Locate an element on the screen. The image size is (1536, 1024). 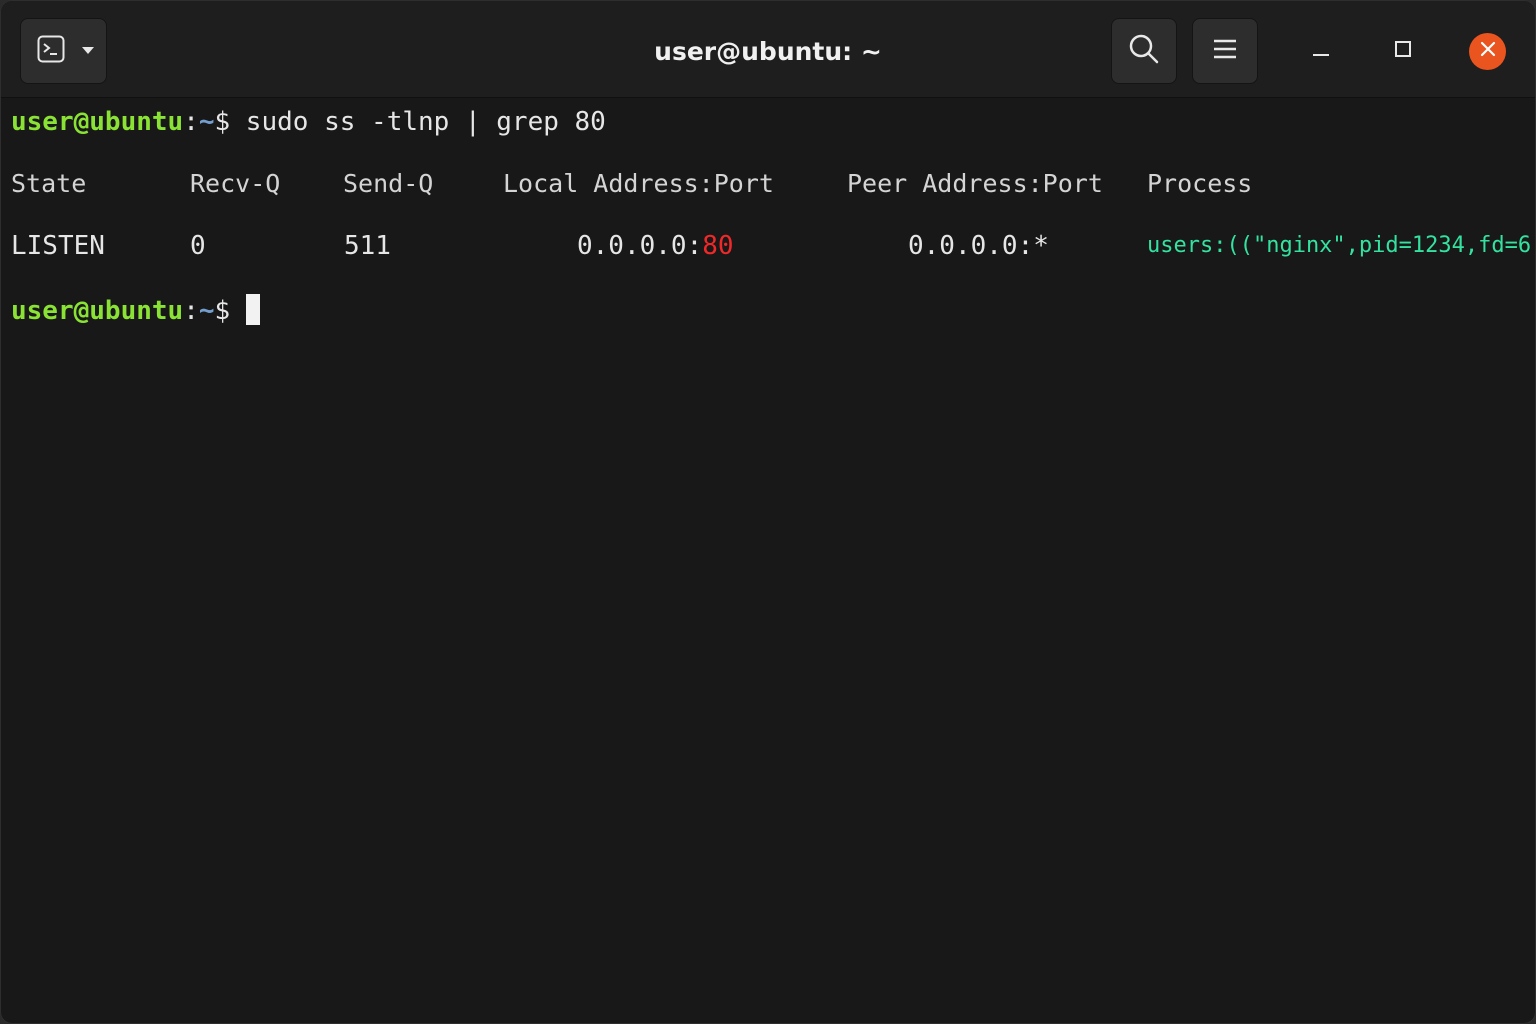
header-send-q: Send-Q is located at coordinates (388, 183).